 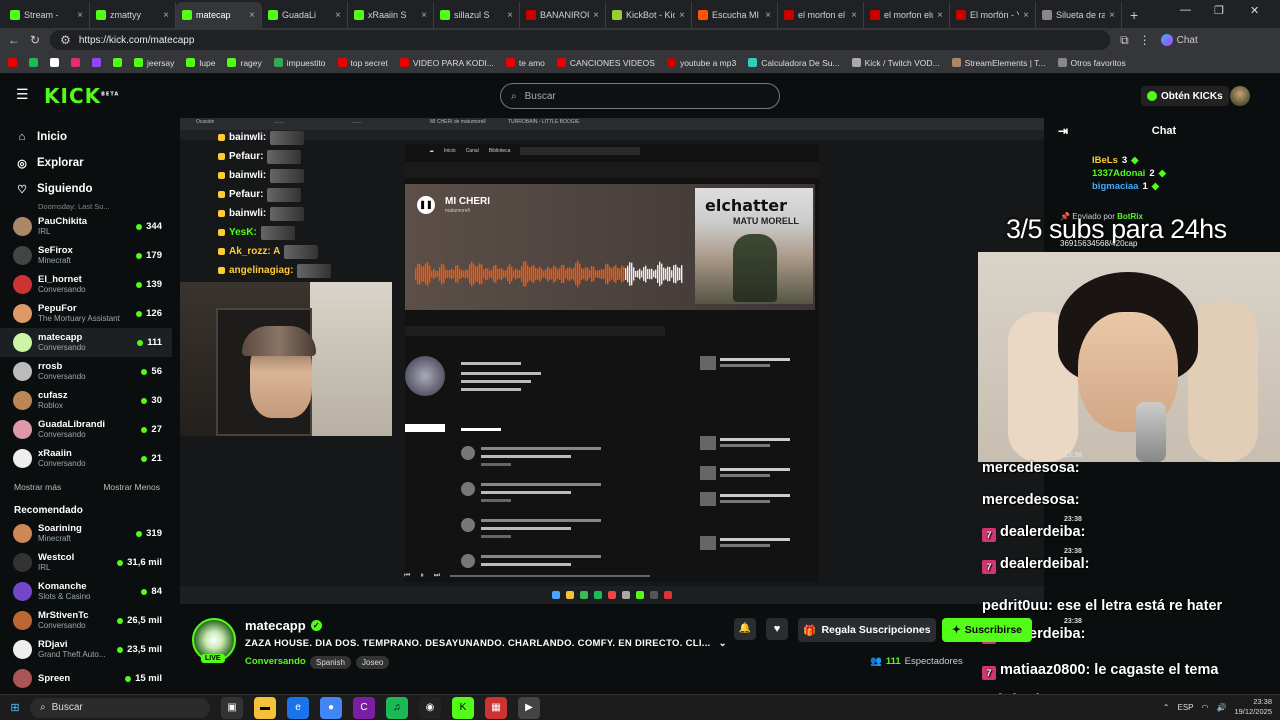 I want to click on bookmark-item: te amo, so click(x=525, y=63).